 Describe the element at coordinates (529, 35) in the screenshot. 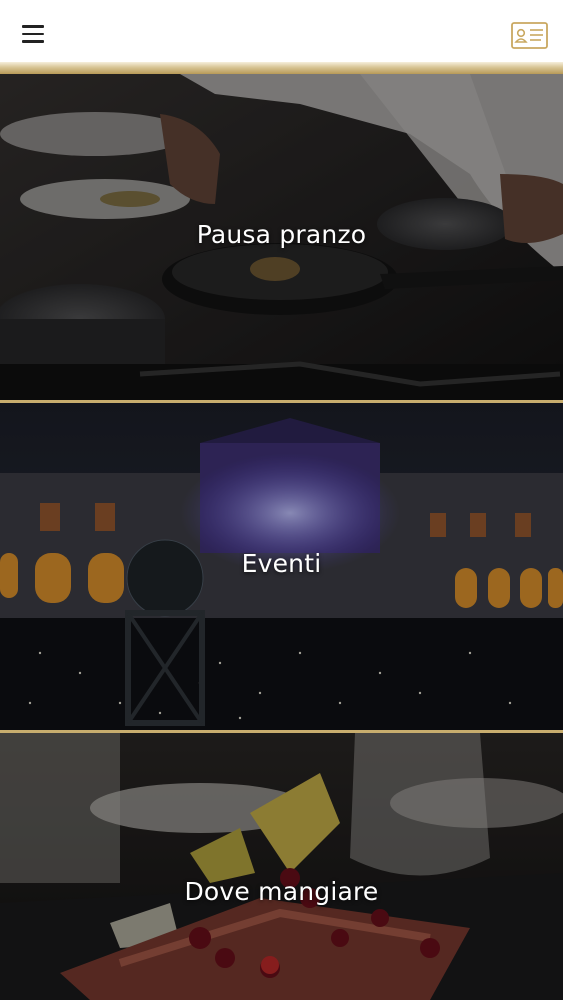

I see `id-card-icon` at that location.